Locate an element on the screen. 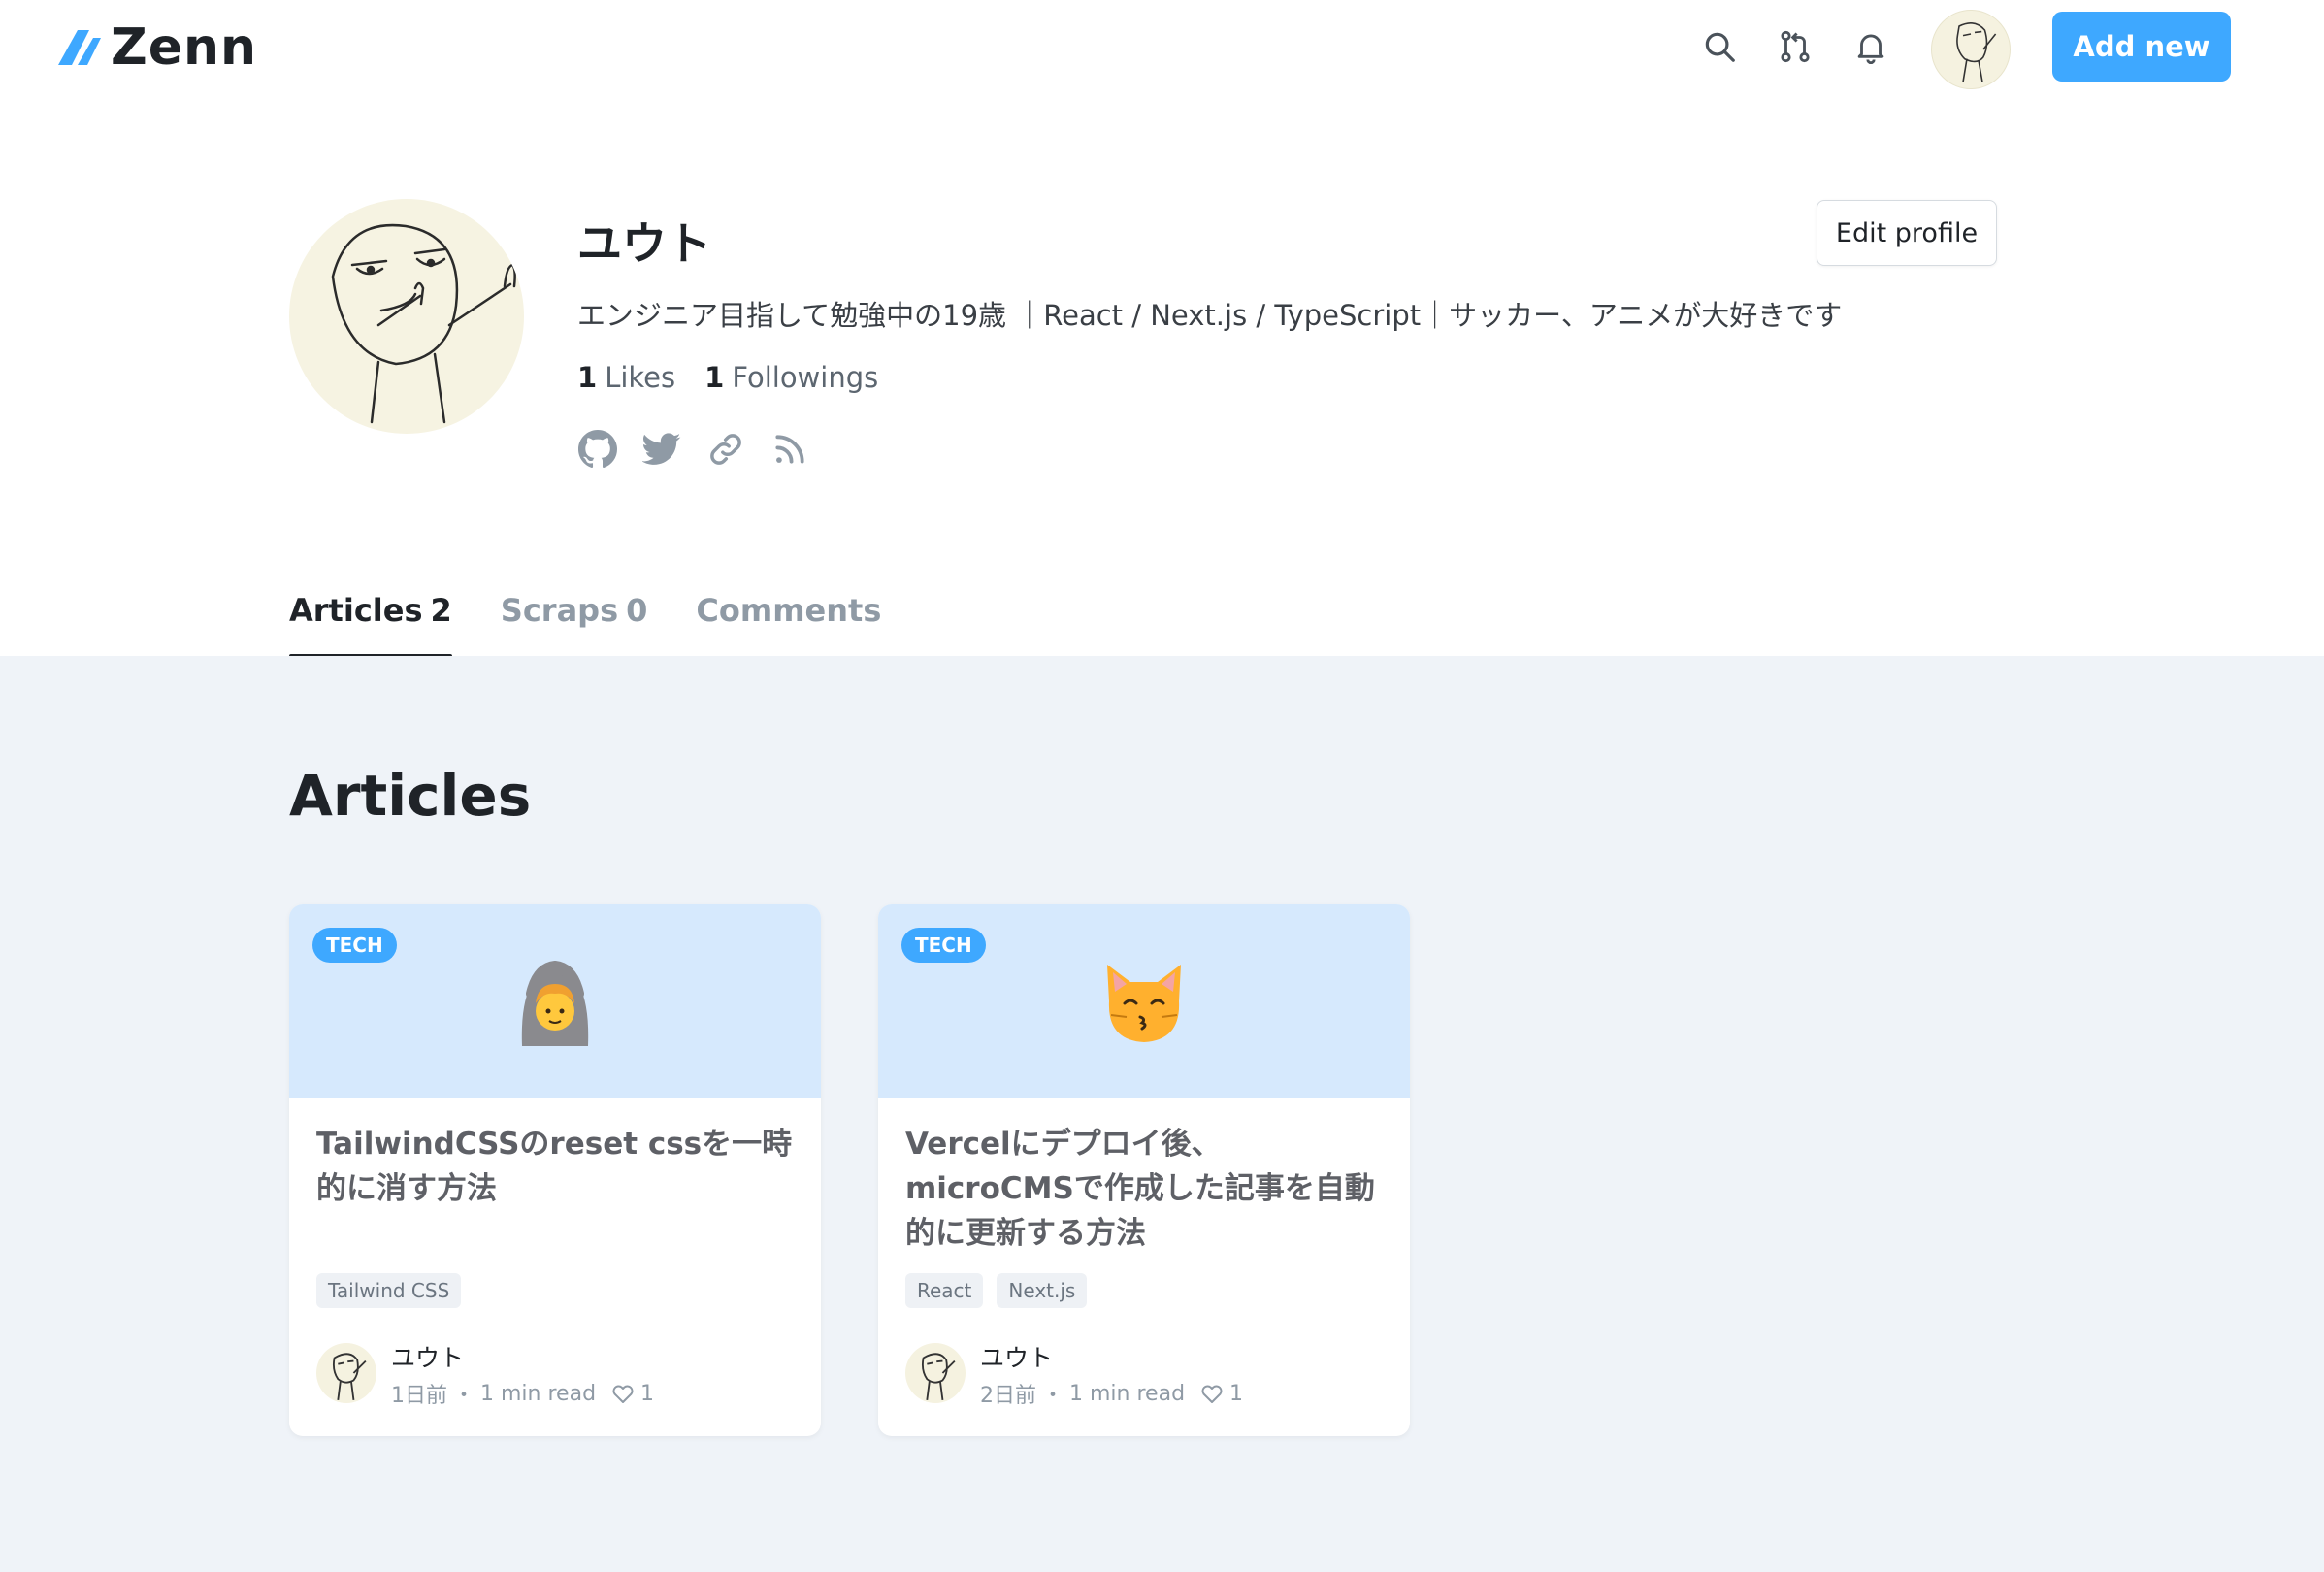 This screenshot has width=2324, height=1572. topic-tag: Tailwind CSS is located at coordinates (389, 1290).